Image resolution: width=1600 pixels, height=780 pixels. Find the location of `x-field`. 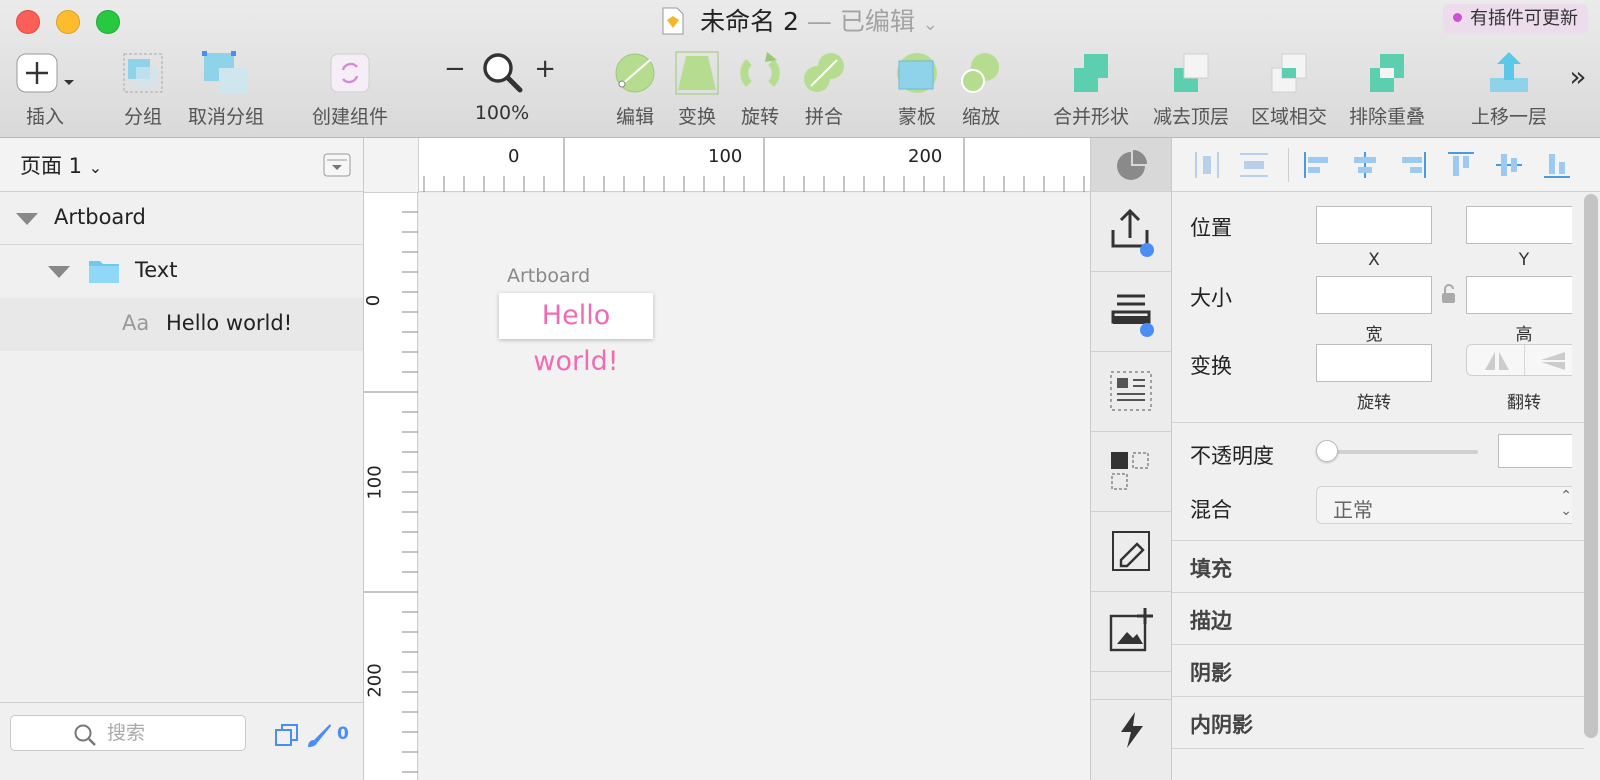

x-field is located at coordinates (1374, 225).